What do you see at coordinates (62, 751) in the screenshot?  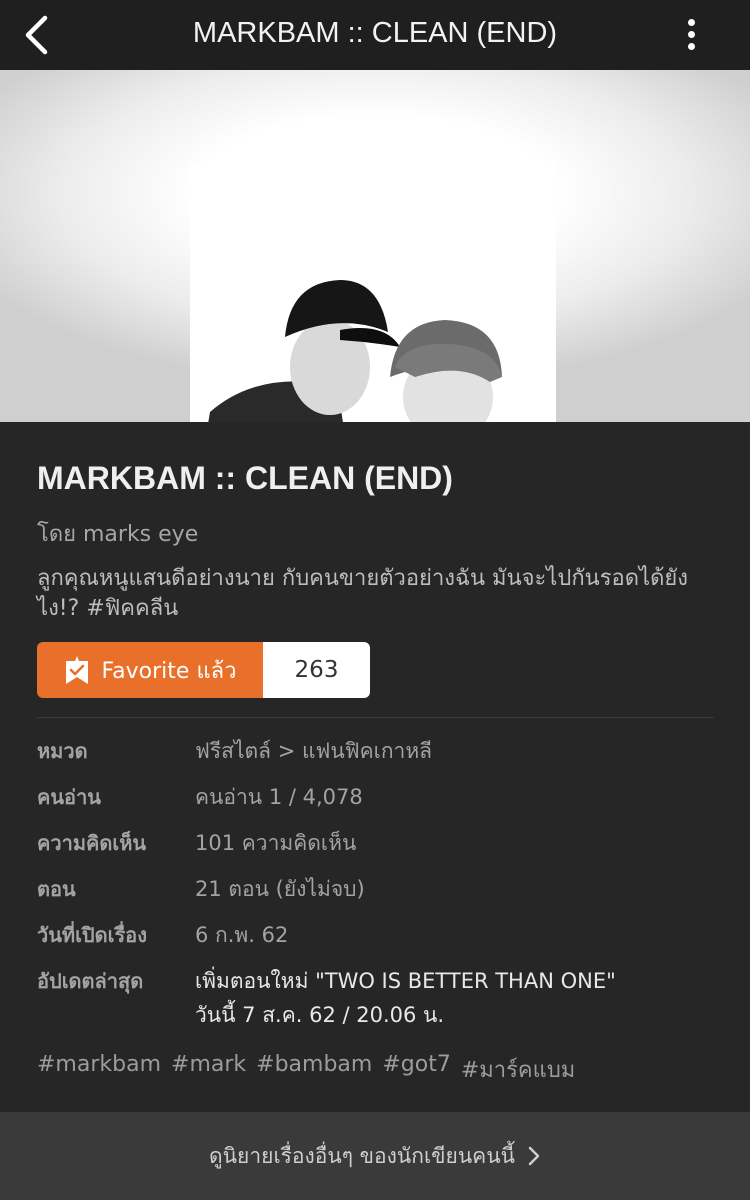 I see `meta-key: หมวด` at bounding box center [62, 751].